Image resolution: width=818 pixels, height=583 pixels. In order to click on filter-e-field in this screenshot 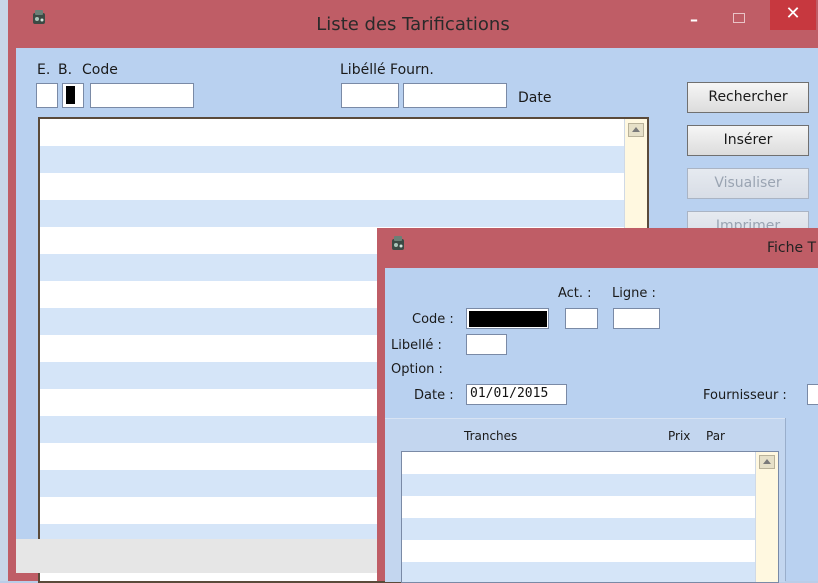, I will do `click(47, 95)`.